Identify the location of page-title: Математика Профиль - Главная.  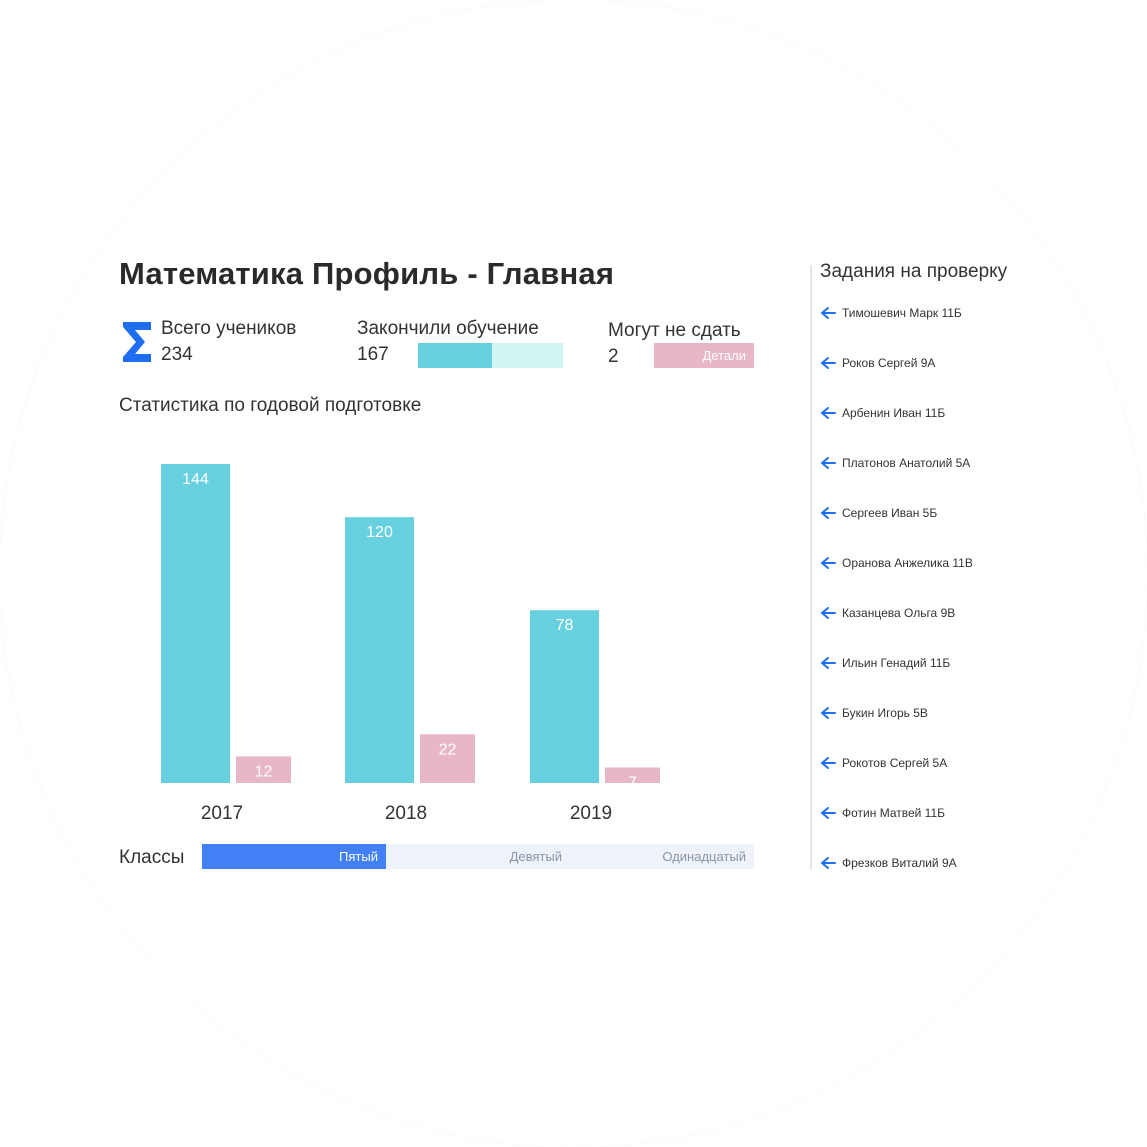
(367, 273).